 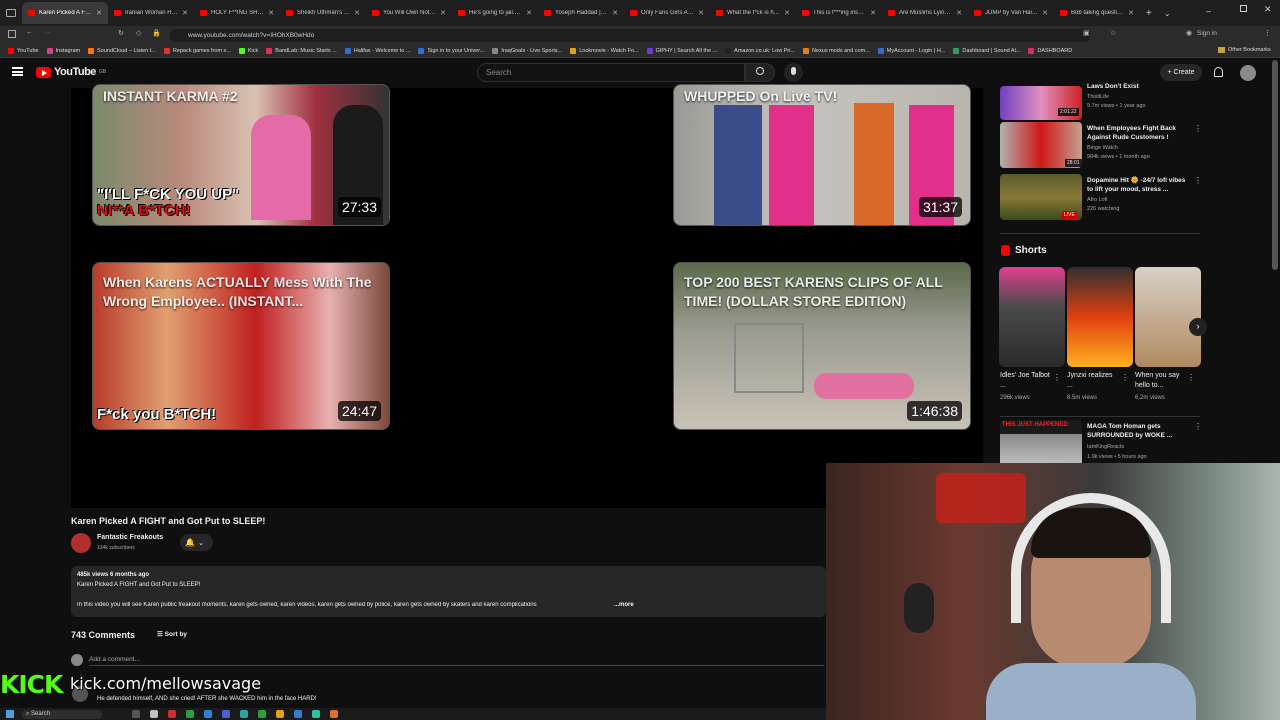 I want to click on sign-in-label: Sign in, so click(x=1207, y=33).